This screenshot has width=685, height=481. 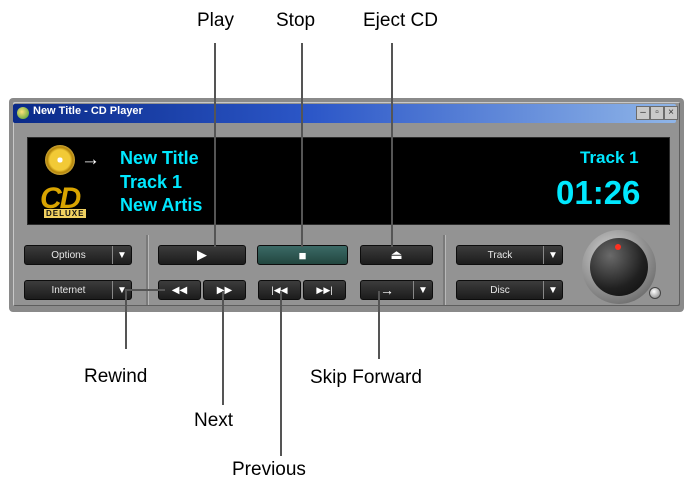 What do you see at coordinates (643, 113) in the screenshot?
I see `minimize-button: –` at bounding box center [643, 113].